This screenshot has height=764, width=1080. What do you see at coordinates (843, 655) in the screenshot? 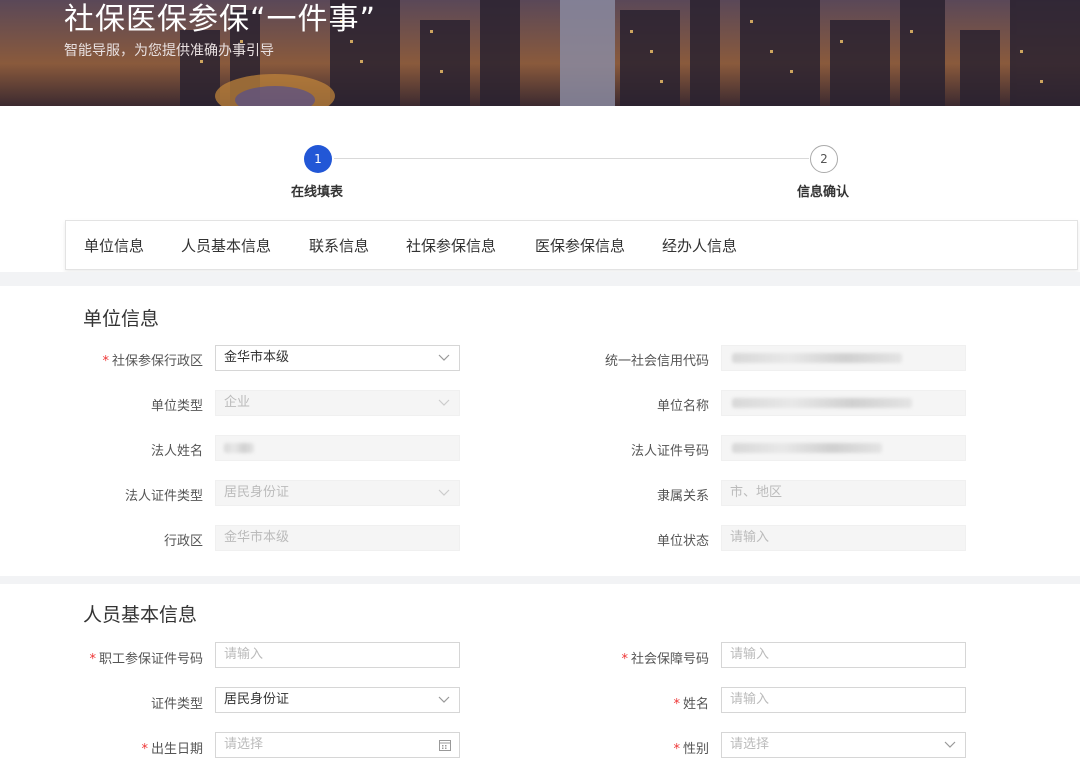
I see `social-security-number-input: 请输入` at bounding box center [843, 655].